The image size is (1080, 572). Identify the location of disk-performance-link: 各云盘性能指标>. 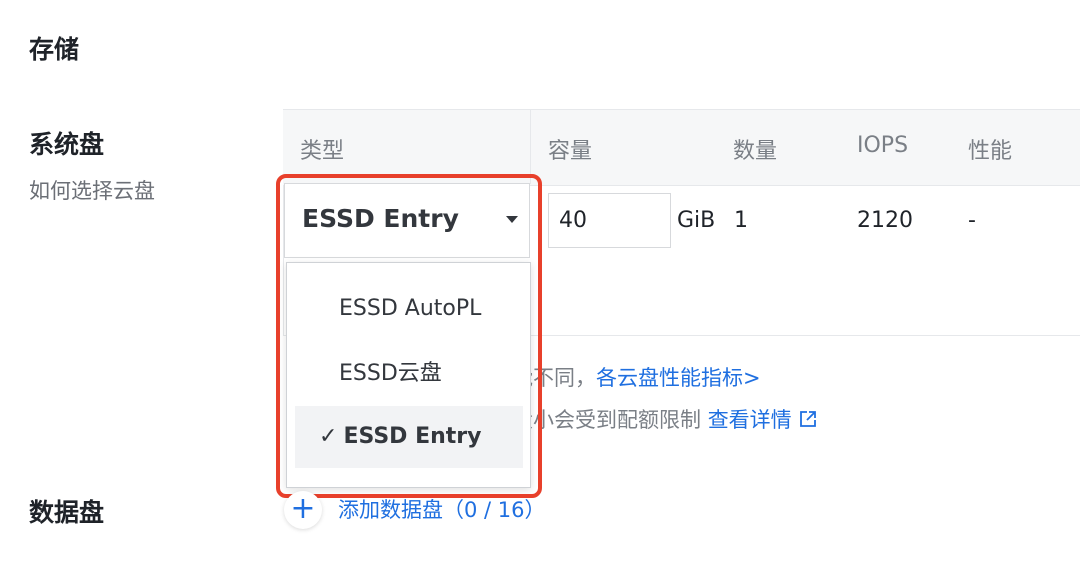
(678, 378).